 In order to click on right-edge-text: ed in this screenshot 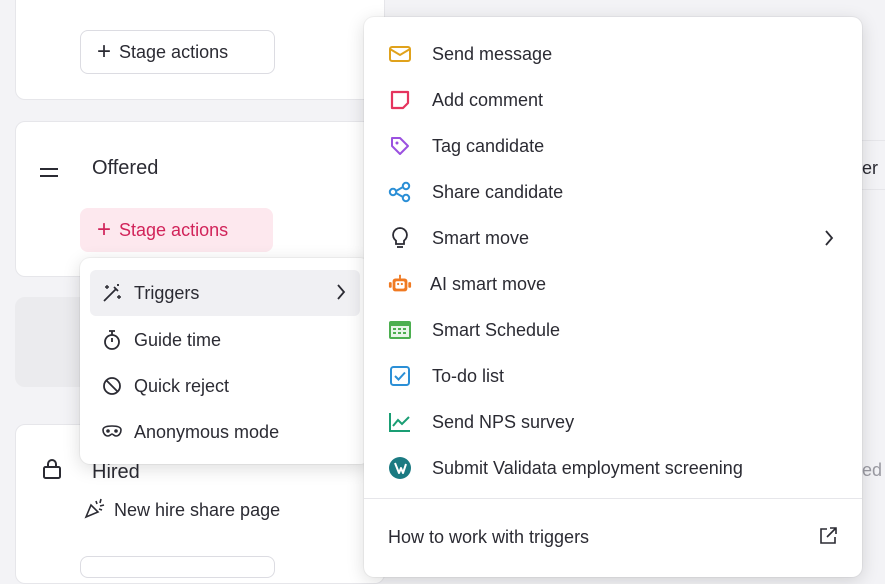, I will do `click(872, 470)`.